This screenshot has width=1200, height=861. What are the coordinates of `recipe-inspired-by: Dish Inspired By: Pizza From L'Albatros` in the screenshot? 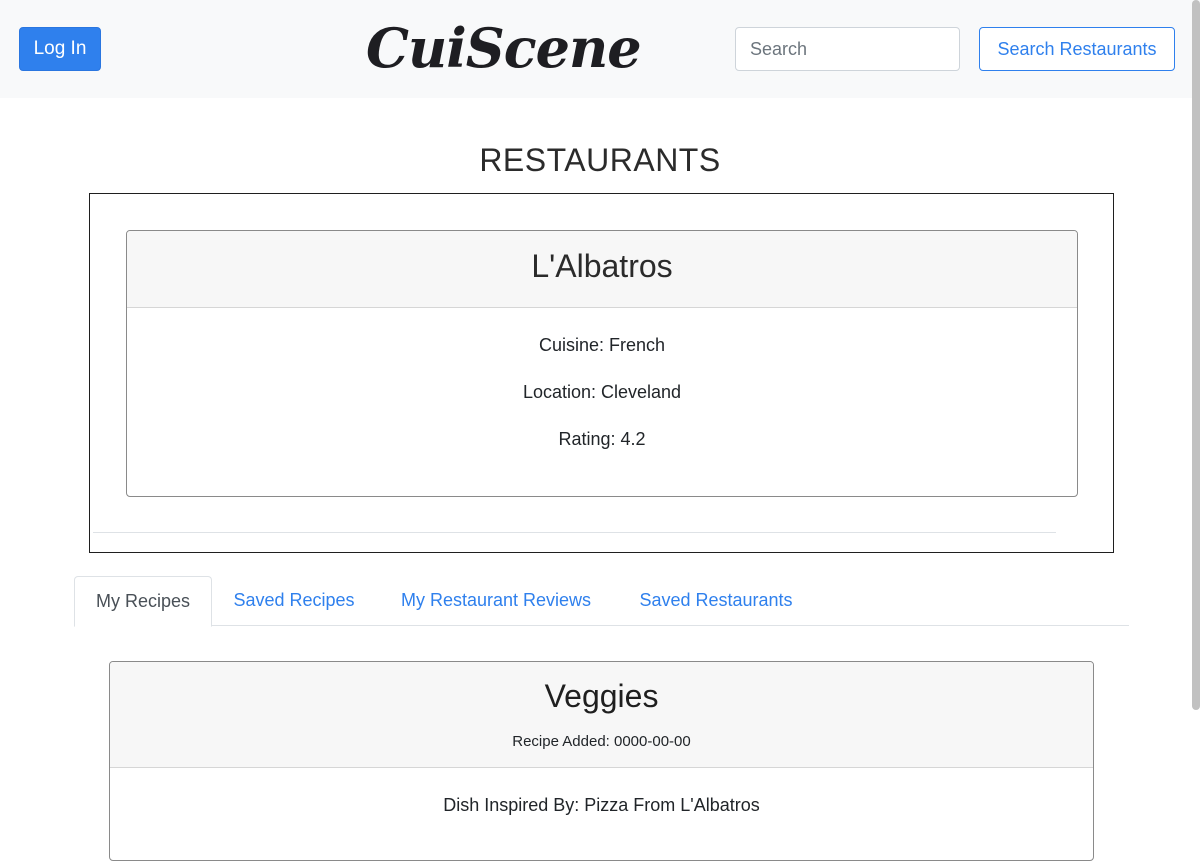 It's located at (601, 805).